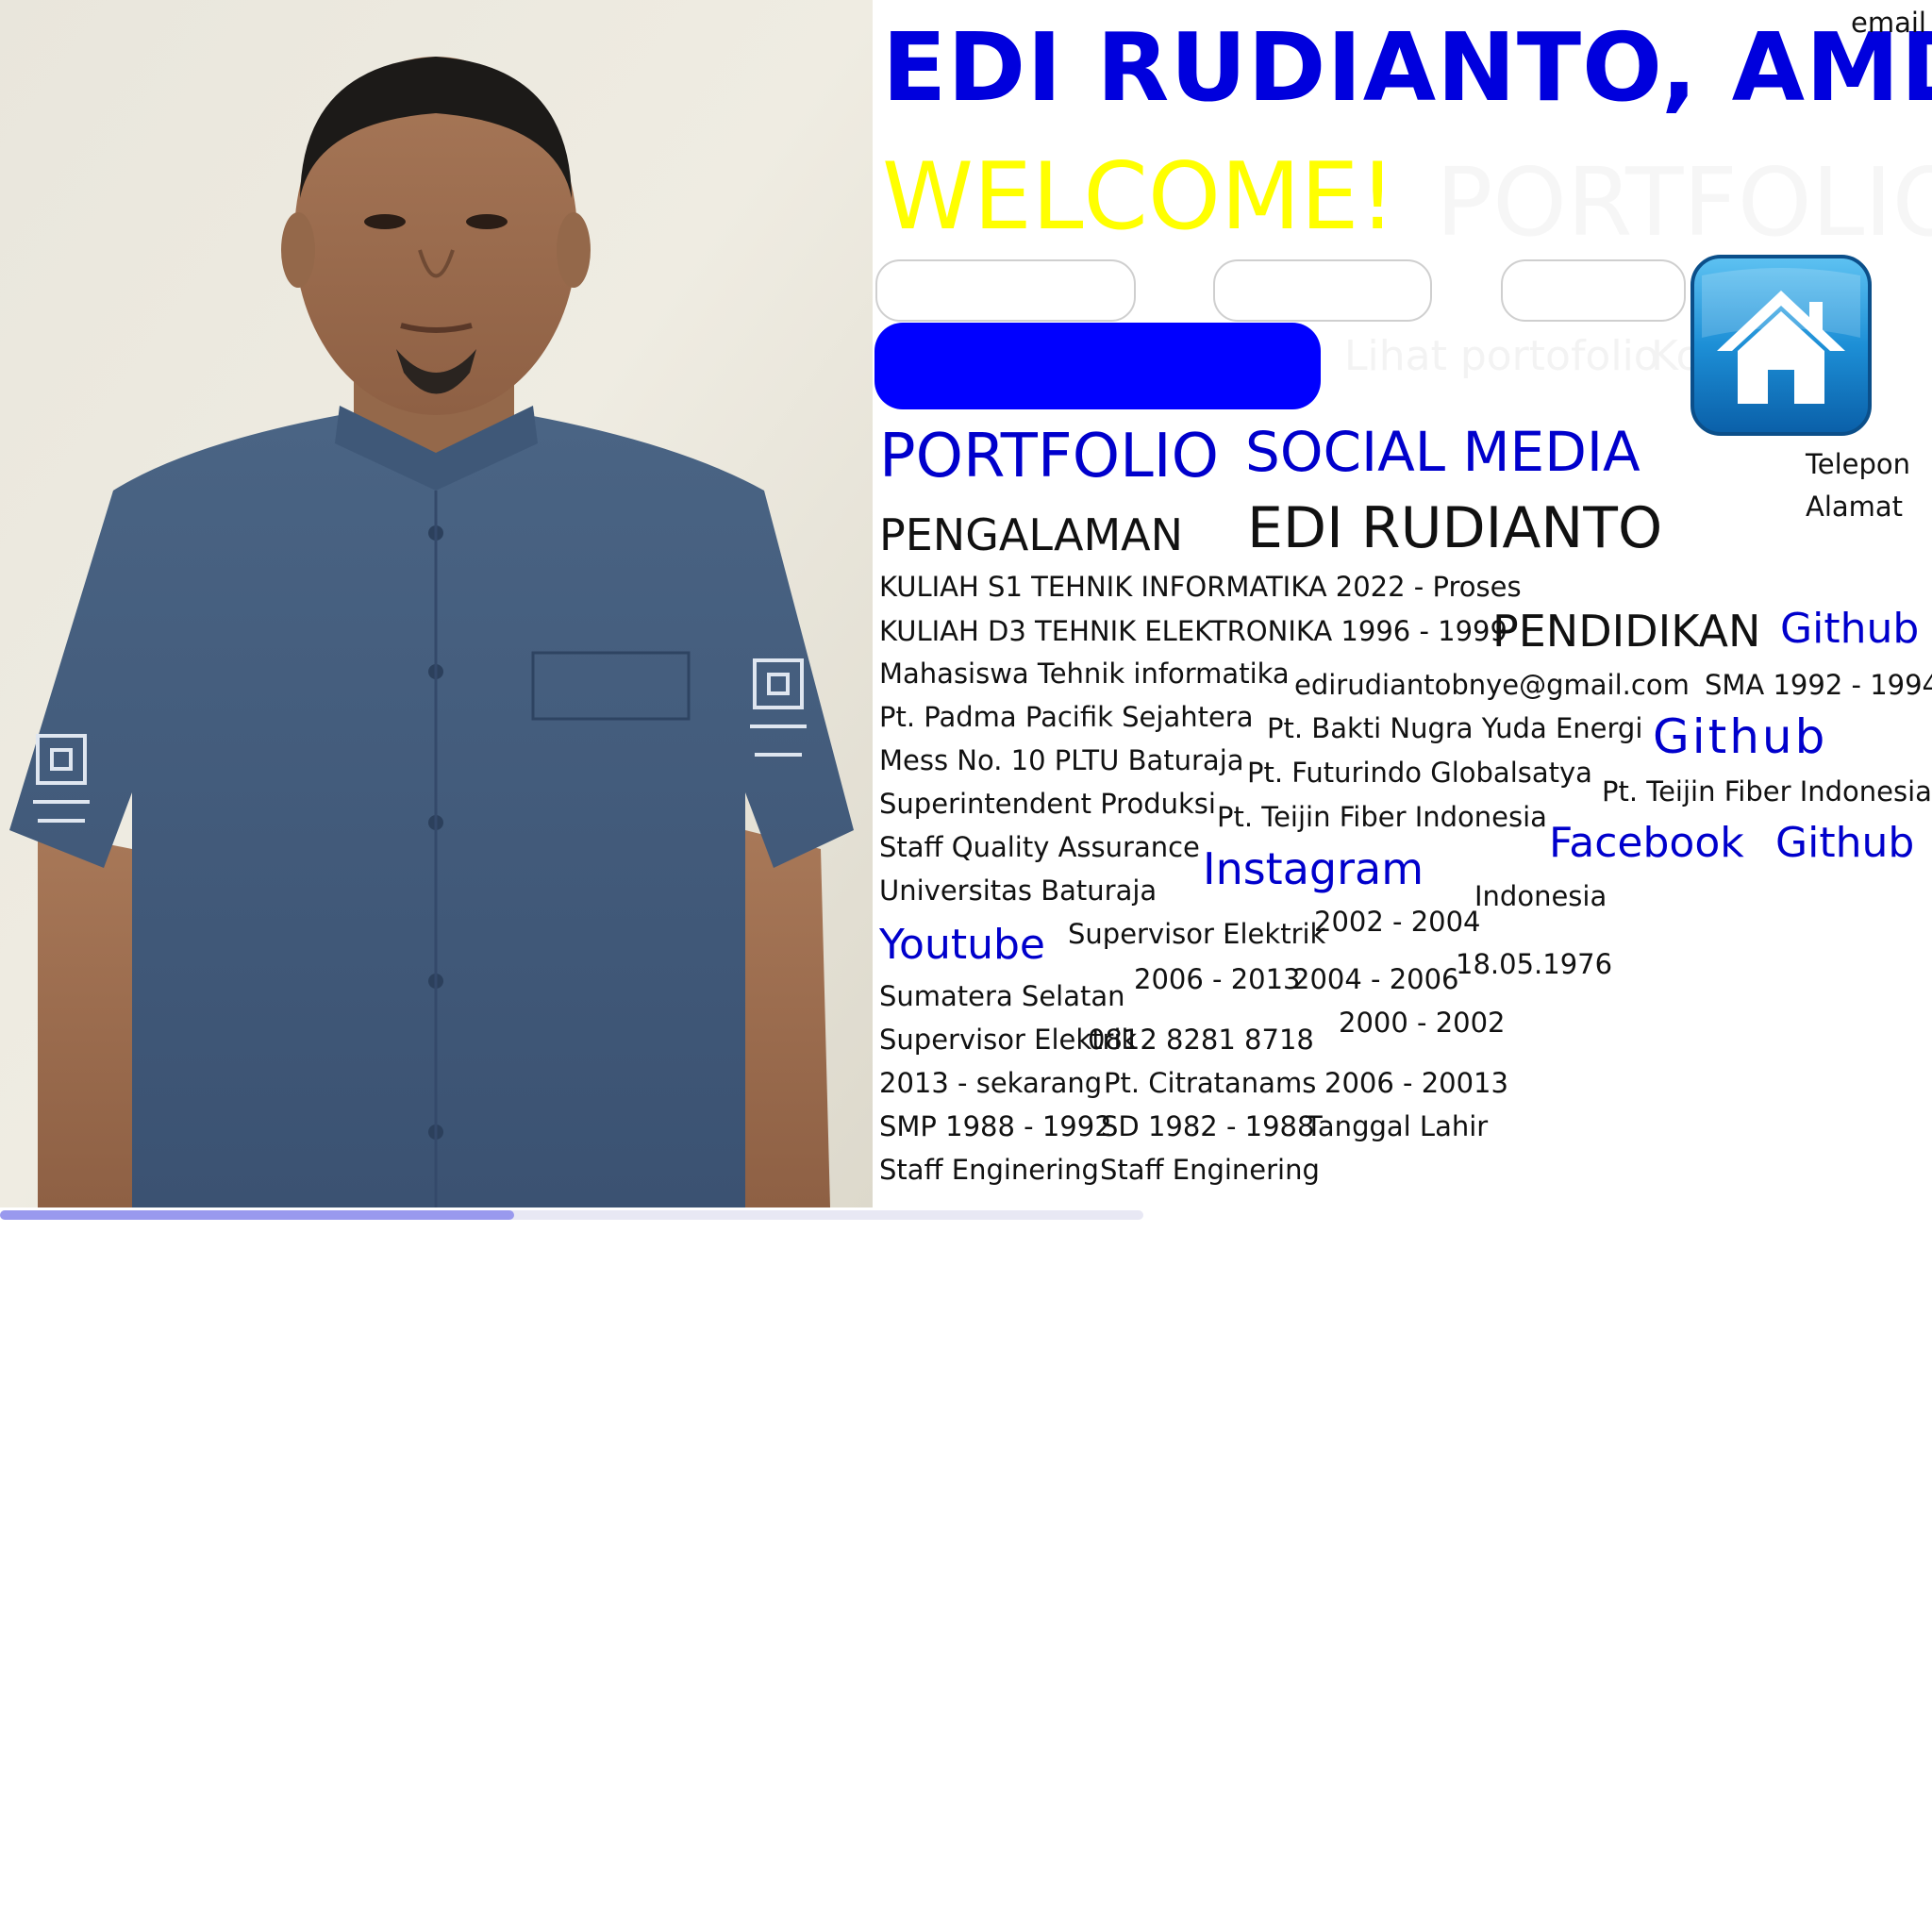  Describe the element at coordinates (572, 1215) in the screenshot. I see `progress-bar` at that location.